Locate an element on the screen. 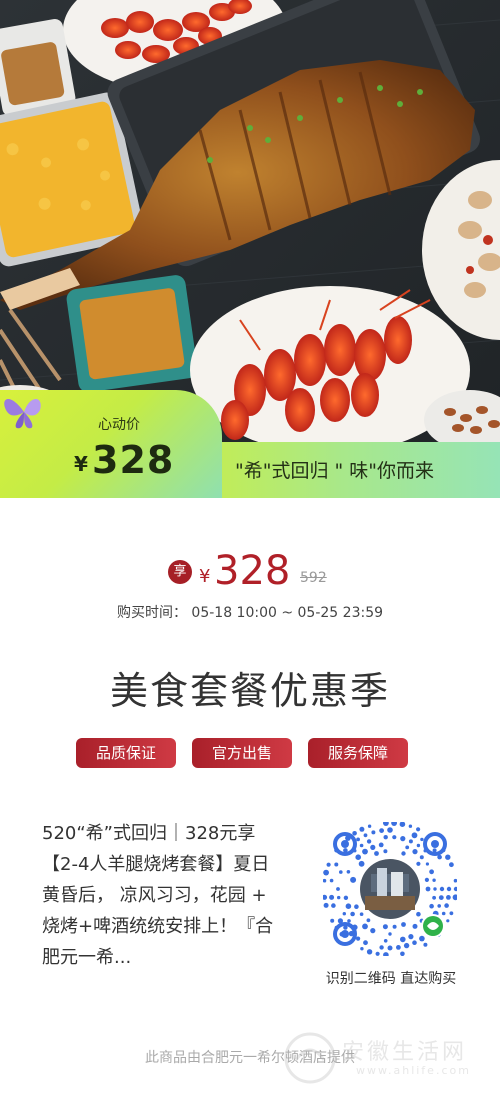 The image size is (500, 1094). hero-price: 328 is located at coordinates (133, 460).